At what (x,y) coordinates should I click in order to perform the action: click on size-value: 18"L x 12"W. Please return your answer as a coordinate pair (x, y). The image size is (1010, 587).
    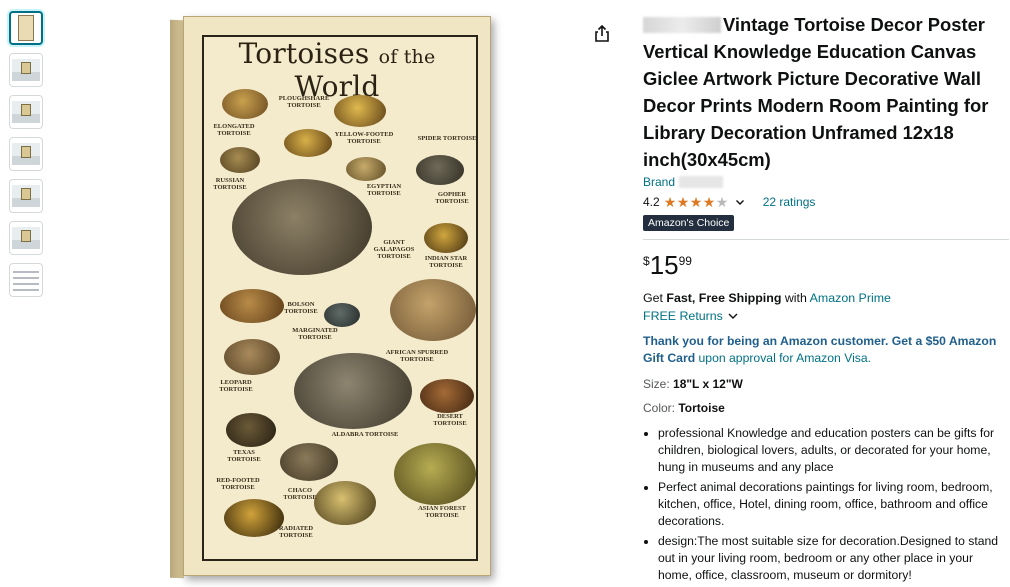
    Looking at the image, I should click on (708, 384).